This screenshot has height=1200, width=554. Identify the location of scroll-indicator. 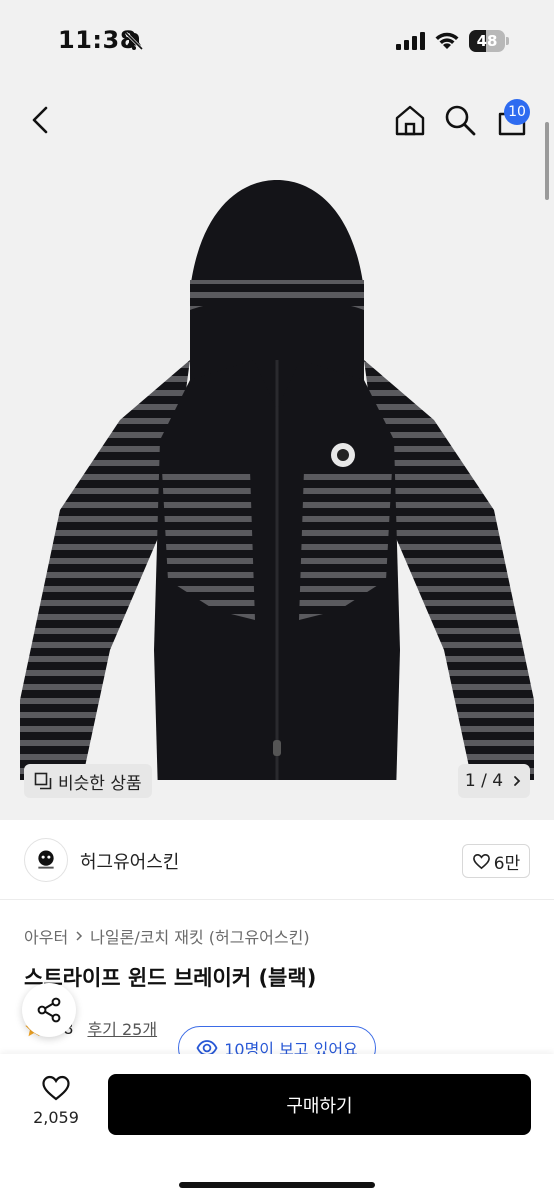
(547, 161).